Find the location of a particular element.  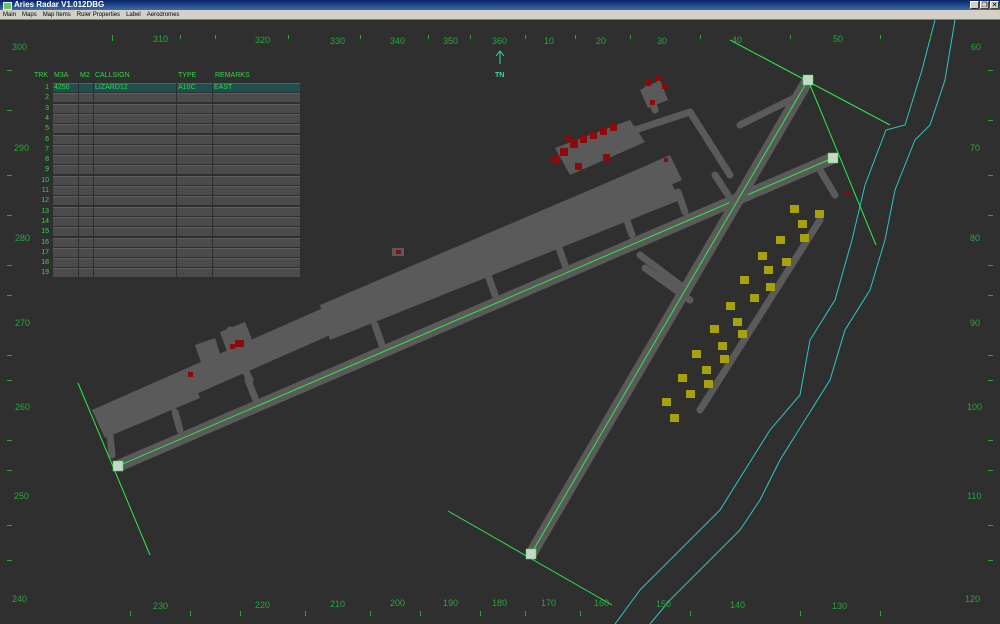

menu-aerodromes: Aerodromes is located at coordinates (163, 15).